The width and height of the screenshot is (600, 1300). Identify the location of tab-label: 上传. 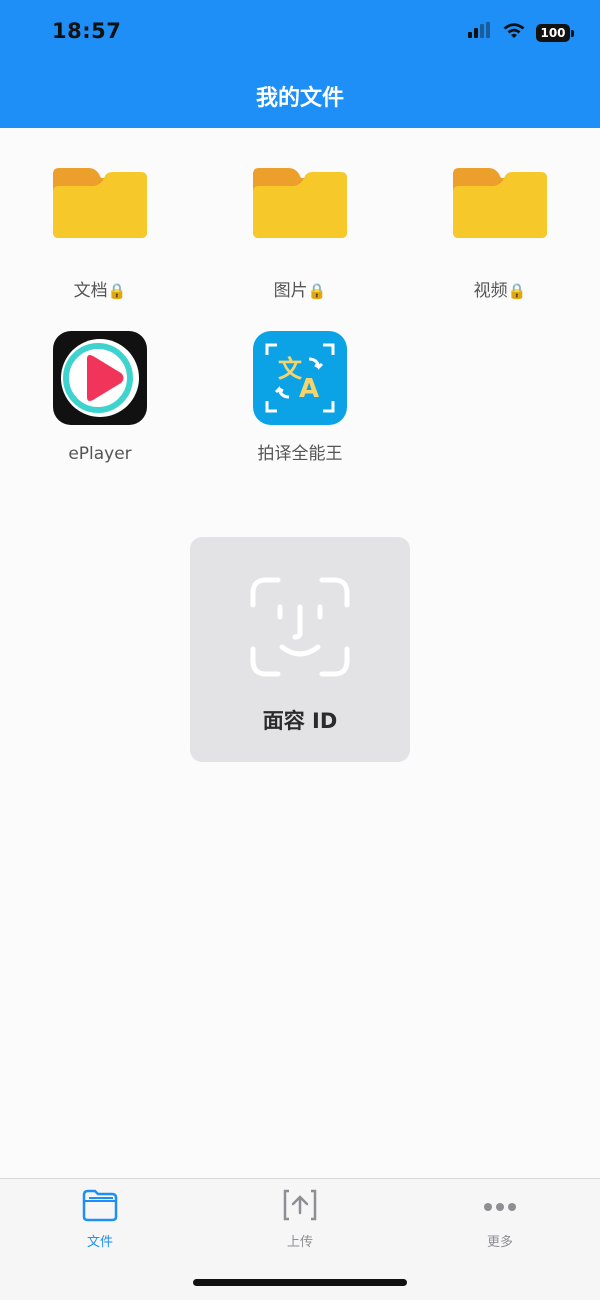
(299, 1242).